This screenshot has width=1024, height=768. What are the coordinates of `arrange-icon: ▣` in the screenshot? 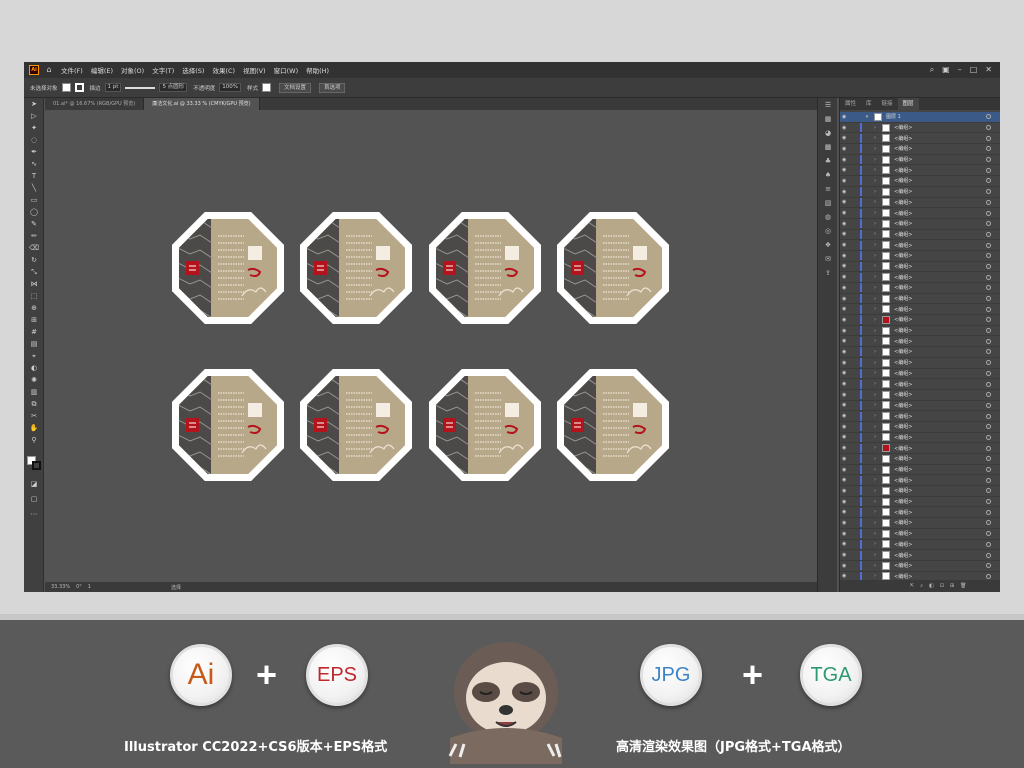 It's located at (946, 70).